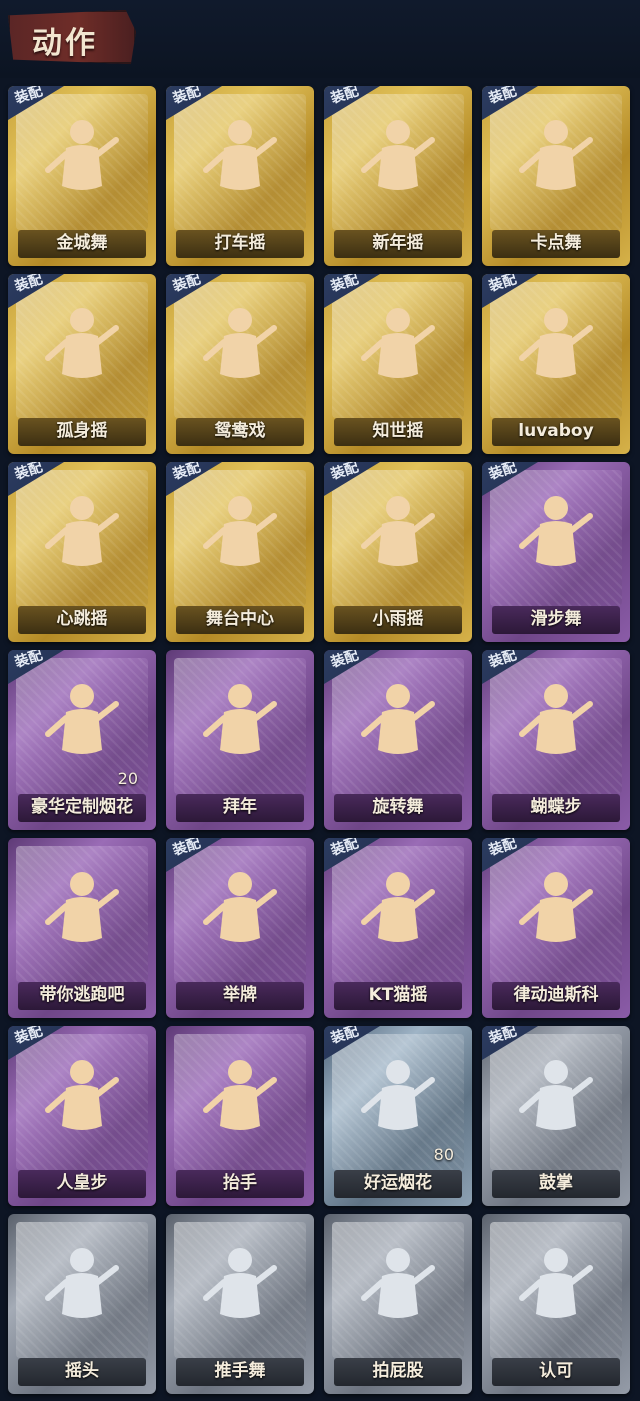 The image size is (640, 1401). What do you see at coordinates (398, 619) in the screenshot?
I see `card-label: 小雨摇` at bounding box center [398, 619].